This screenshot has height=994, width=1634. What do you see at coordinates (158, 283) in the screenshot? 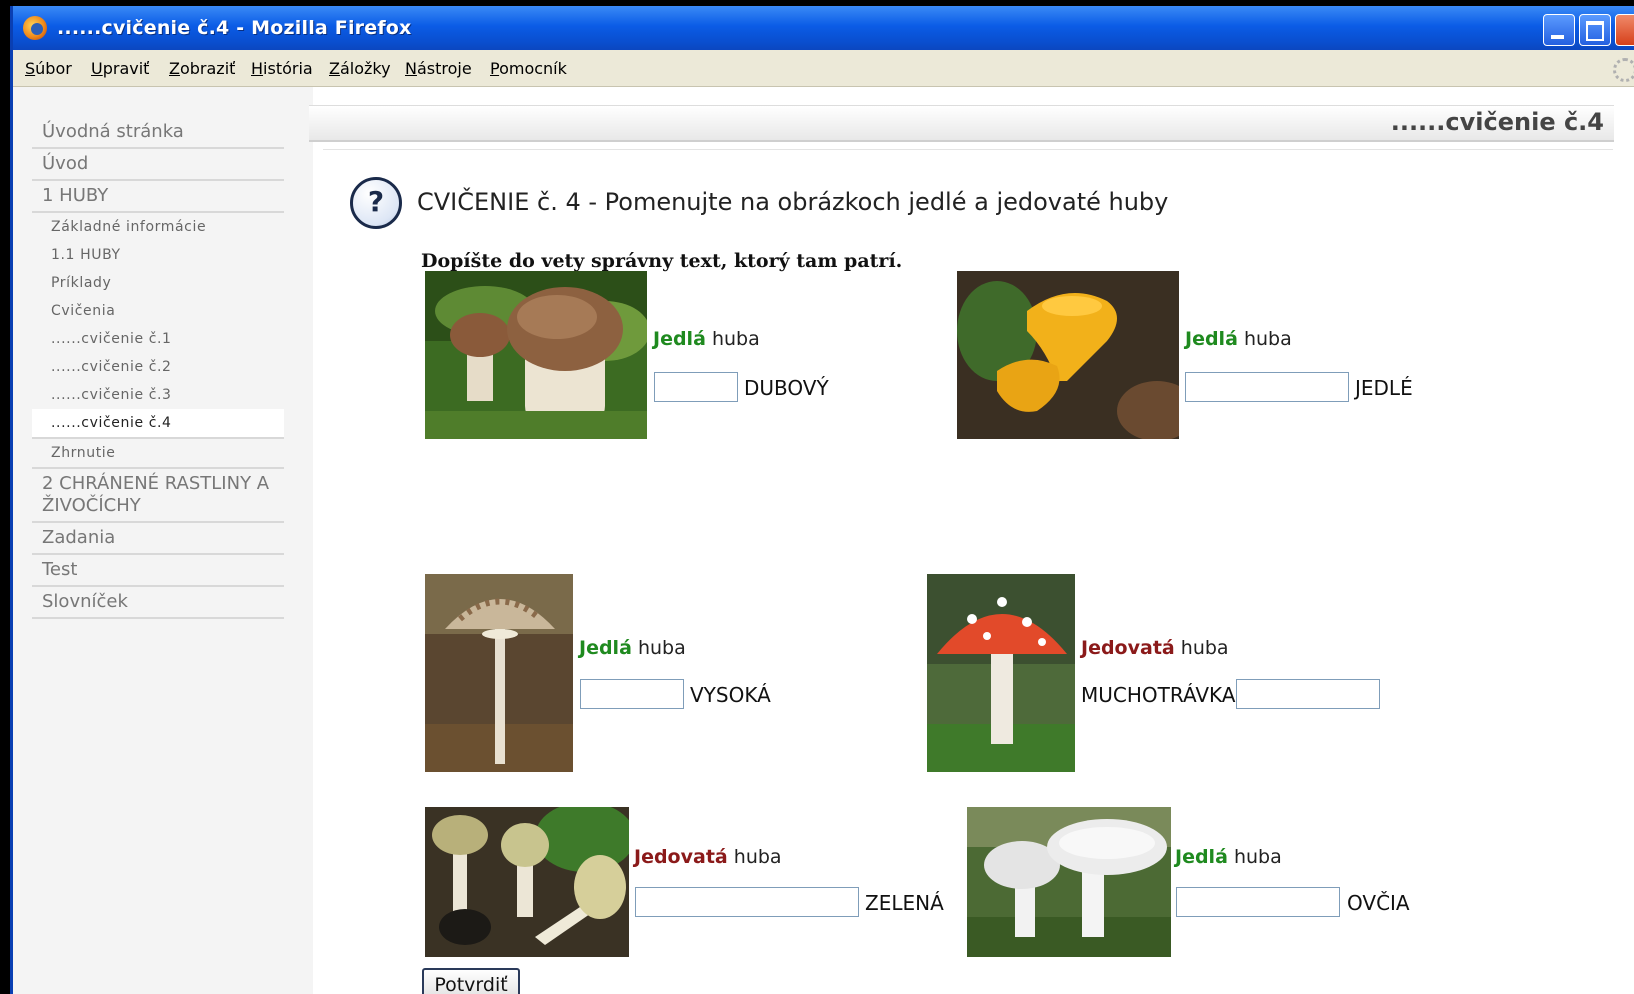
I see `sidebar-item-examples: Príklady` at bounding box center [158, 283].